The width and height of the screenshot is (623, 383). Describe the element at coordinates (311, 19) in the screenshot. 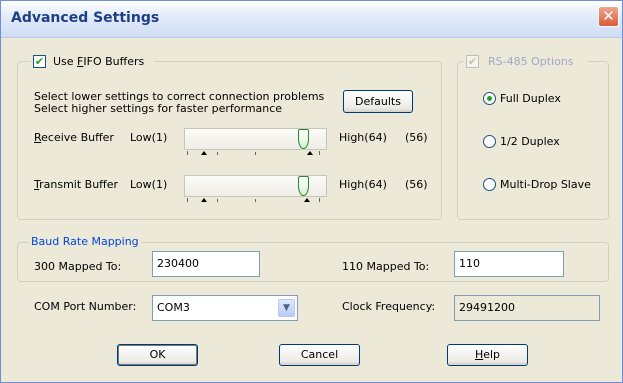

I see `title-bar: Advanced Settings ✕` at that location.